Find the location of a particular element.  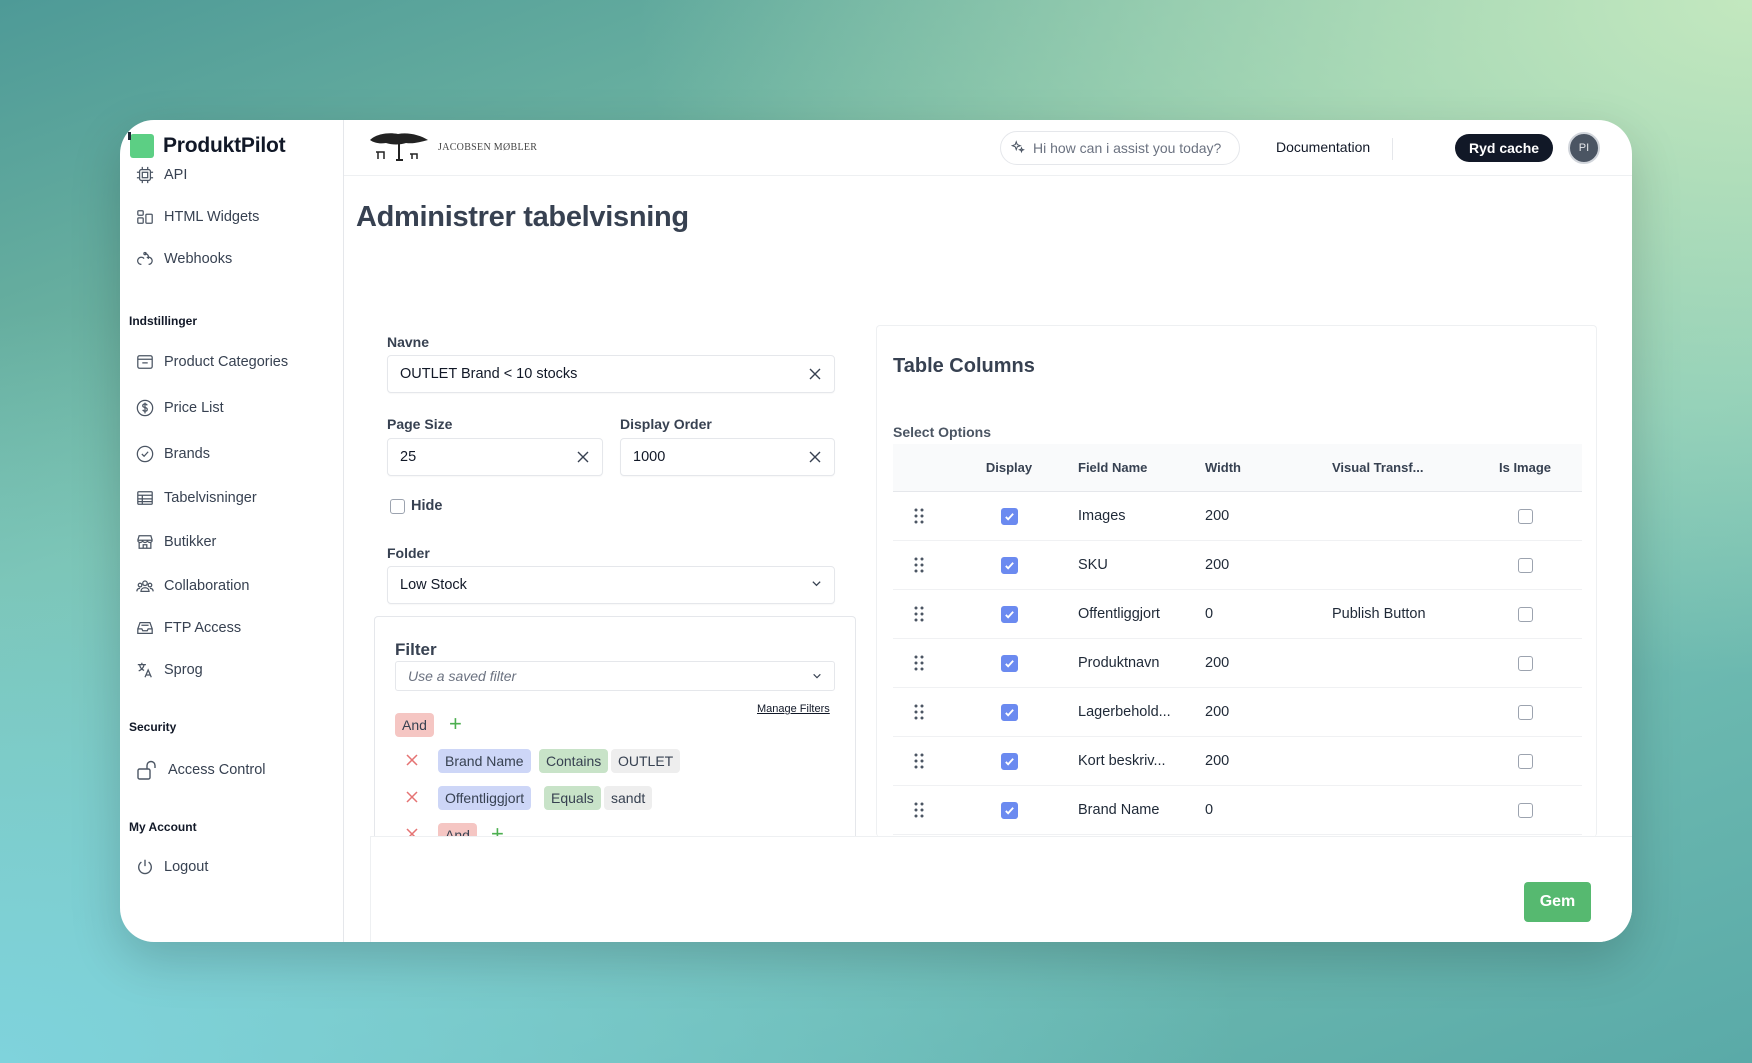

table-row: Brand Name 0 is located at coordinates (1237, 810).